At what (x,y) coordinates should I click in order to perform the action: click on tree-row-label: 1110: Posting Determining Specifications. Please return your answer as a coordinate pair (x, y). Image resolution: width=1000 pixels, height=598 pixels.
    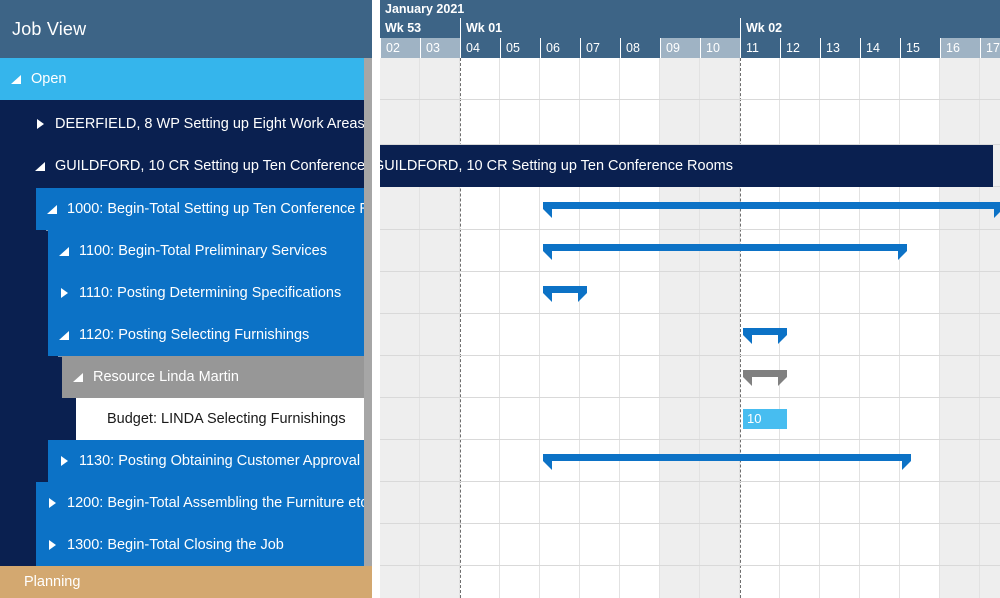
    Looking at the image, I should click on (210, 293).